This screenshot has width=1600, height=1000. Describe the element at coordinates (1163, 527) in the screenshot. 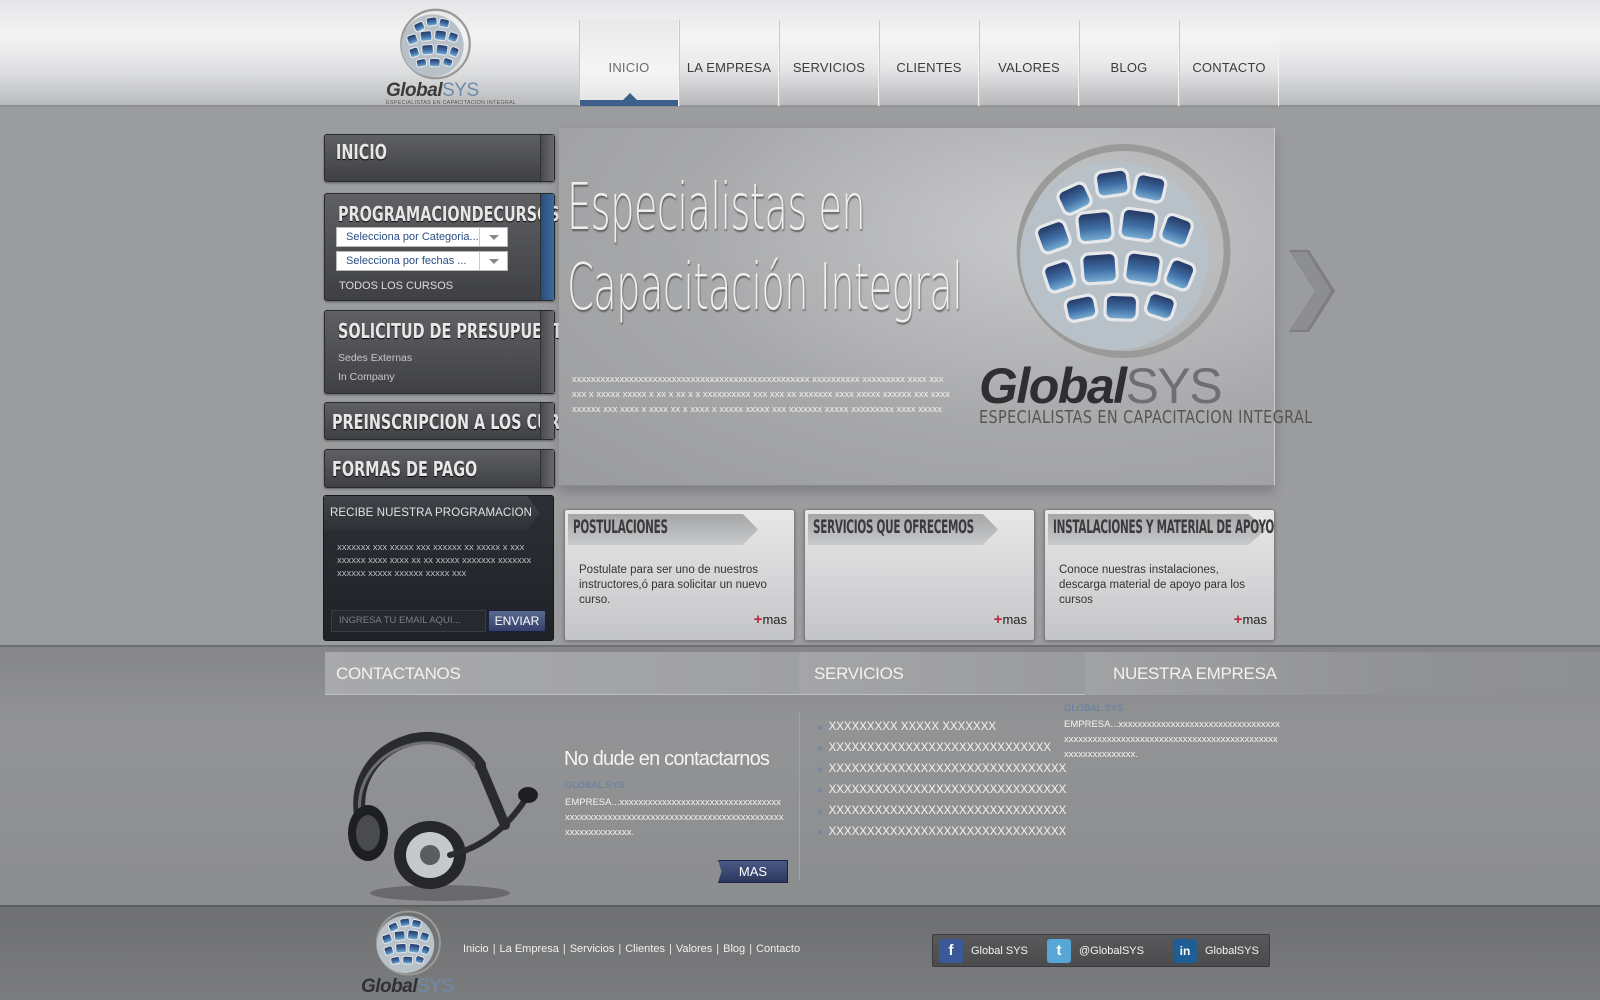

I see `card-title: INSTALACIONES Y MATERIAL DE APOYO` at that location.